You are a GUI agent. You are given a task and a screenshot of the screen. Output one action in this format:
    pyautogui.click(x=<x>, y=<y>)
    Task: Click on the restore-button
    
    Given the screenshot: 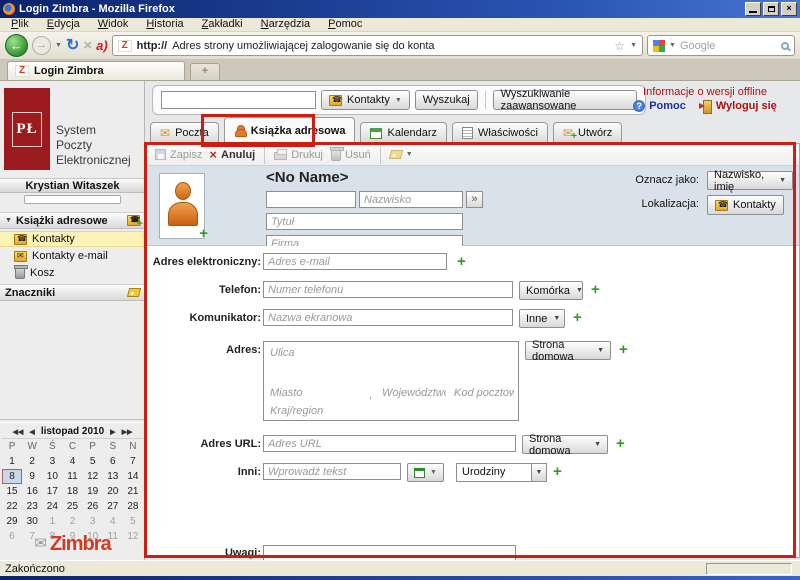 What is the action you would take?
    pyautogui.click(x=771, y=9)
    